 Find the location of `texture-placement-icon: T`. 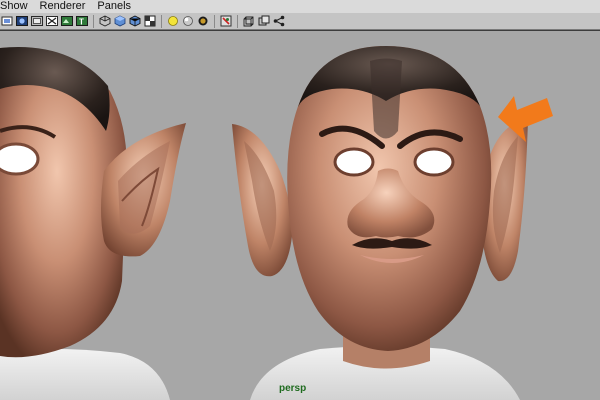

texture-placement-icon: T is located at coordinates (82, 21).